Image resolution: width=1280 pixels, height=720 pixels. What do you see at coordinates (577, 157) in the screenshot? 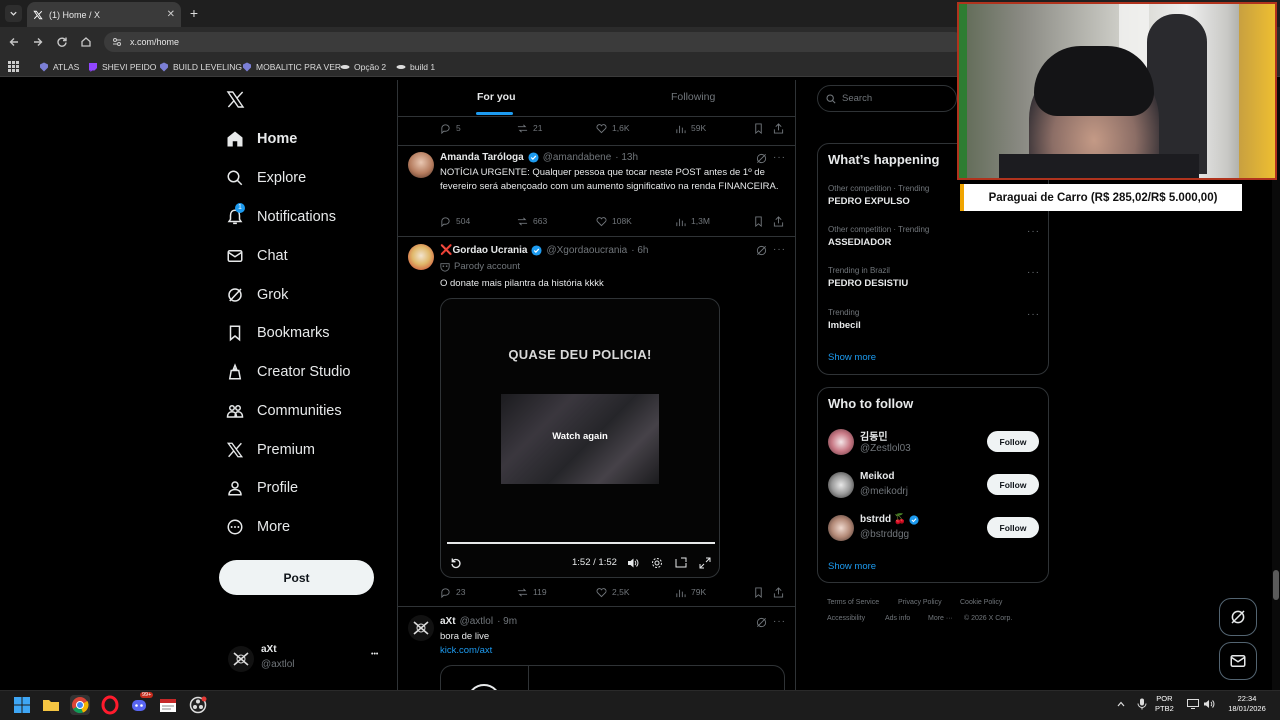
I see `post-author-handle: @amandabene` at bounding box center [577, 157].